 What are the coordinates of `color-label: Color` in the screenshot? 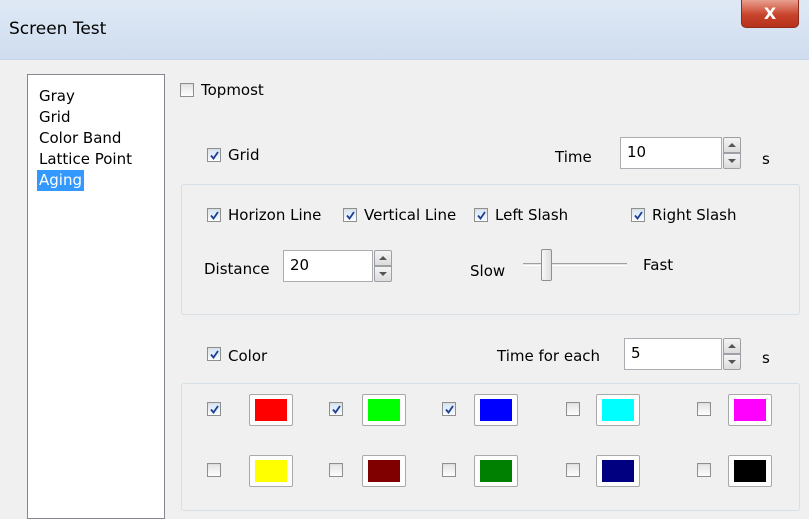 It's located at (248, 356).